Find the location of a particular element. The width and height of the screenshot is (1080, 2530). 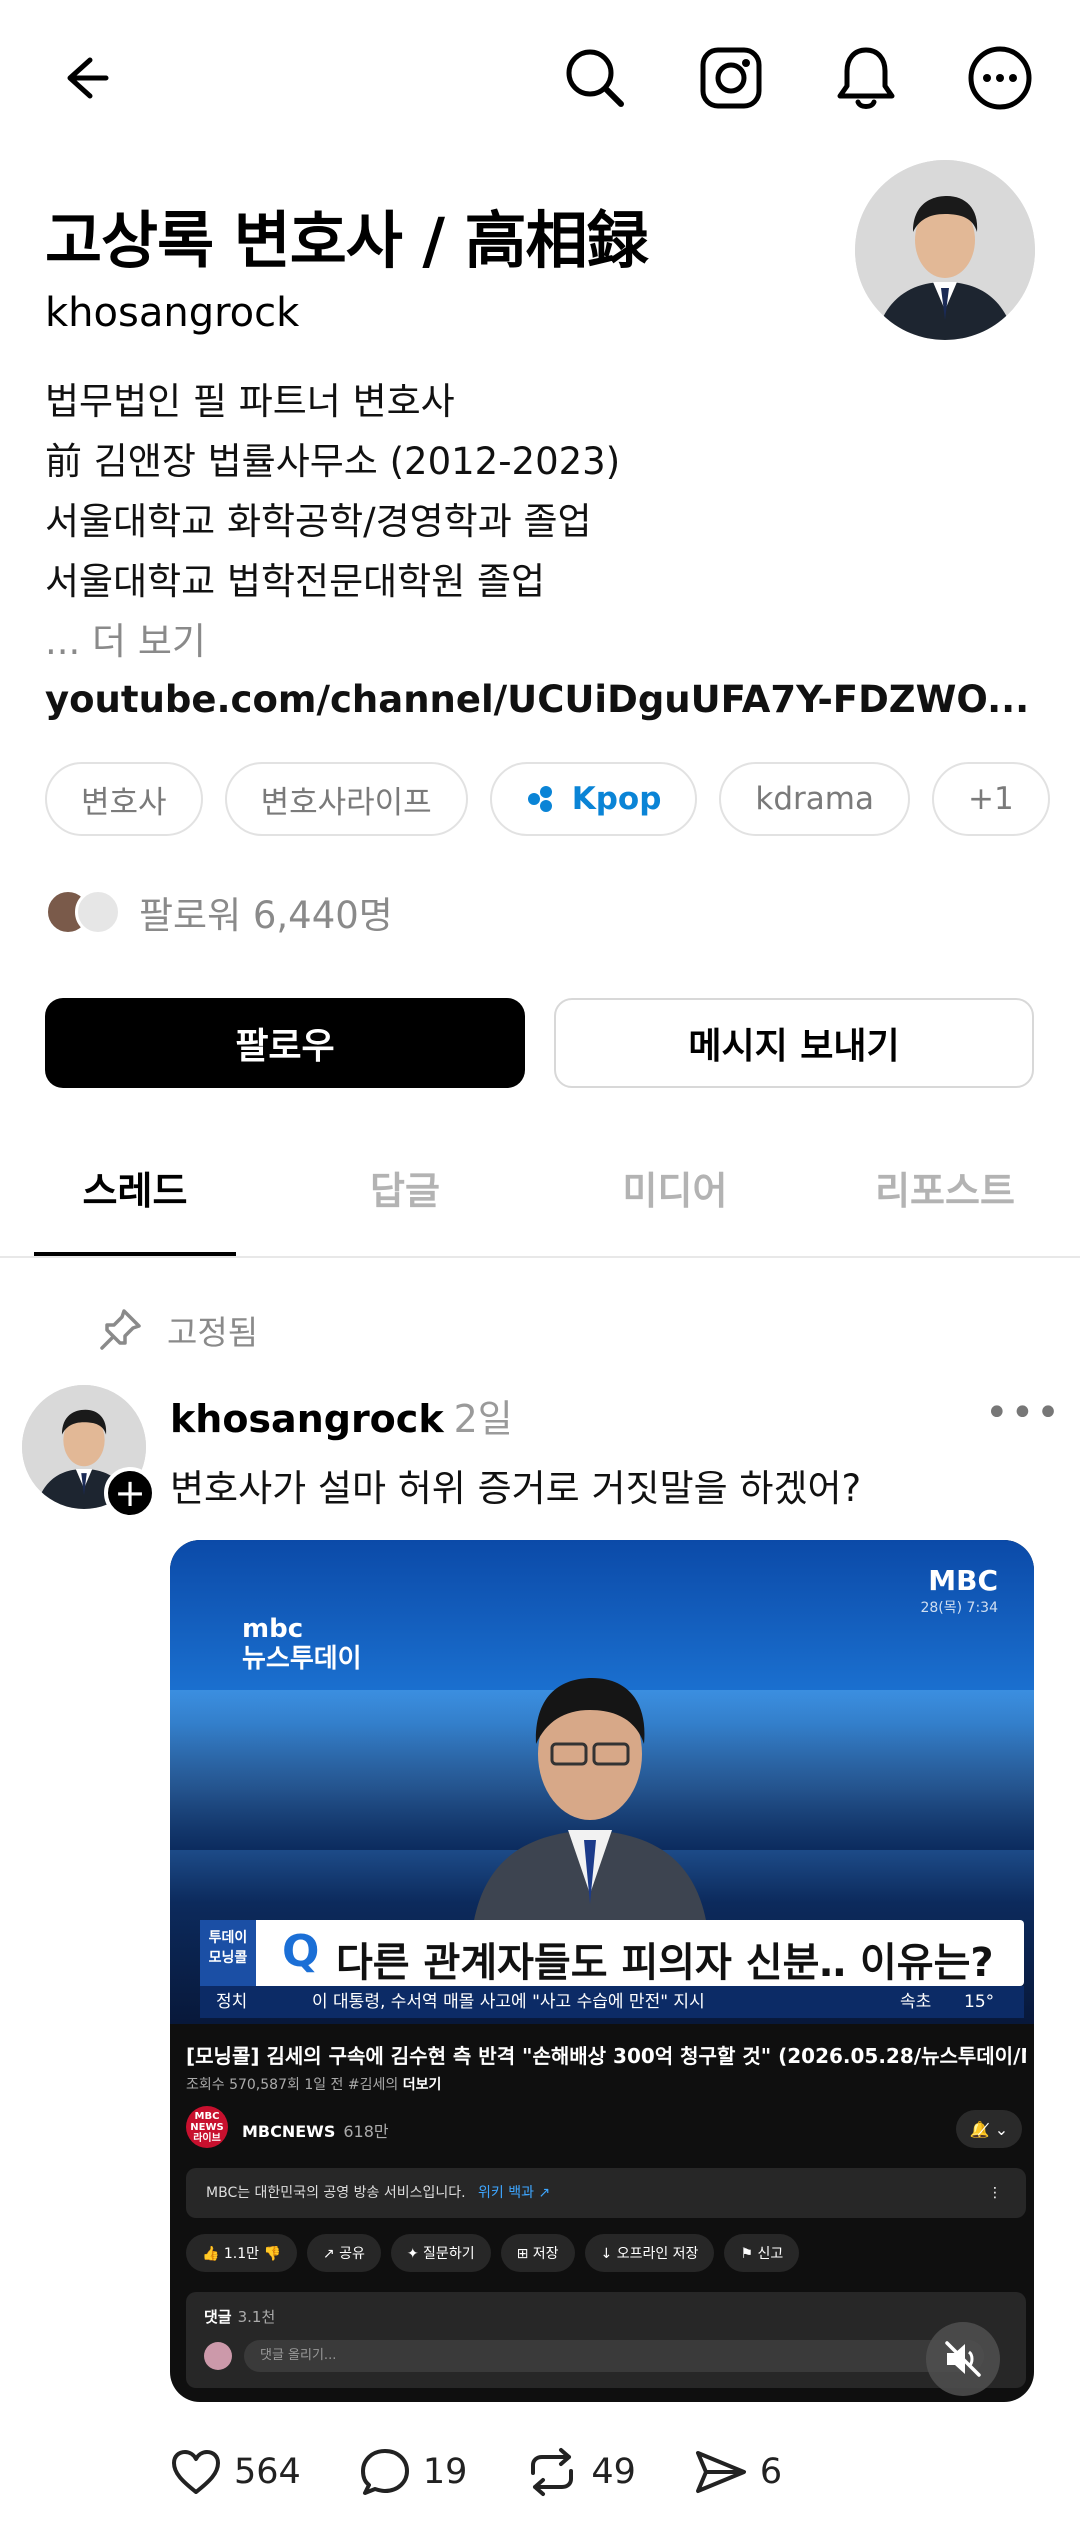

tag-list: 변호사 변호사라이프 Kpop kdrama +1 is located at coordinates (547, 799).